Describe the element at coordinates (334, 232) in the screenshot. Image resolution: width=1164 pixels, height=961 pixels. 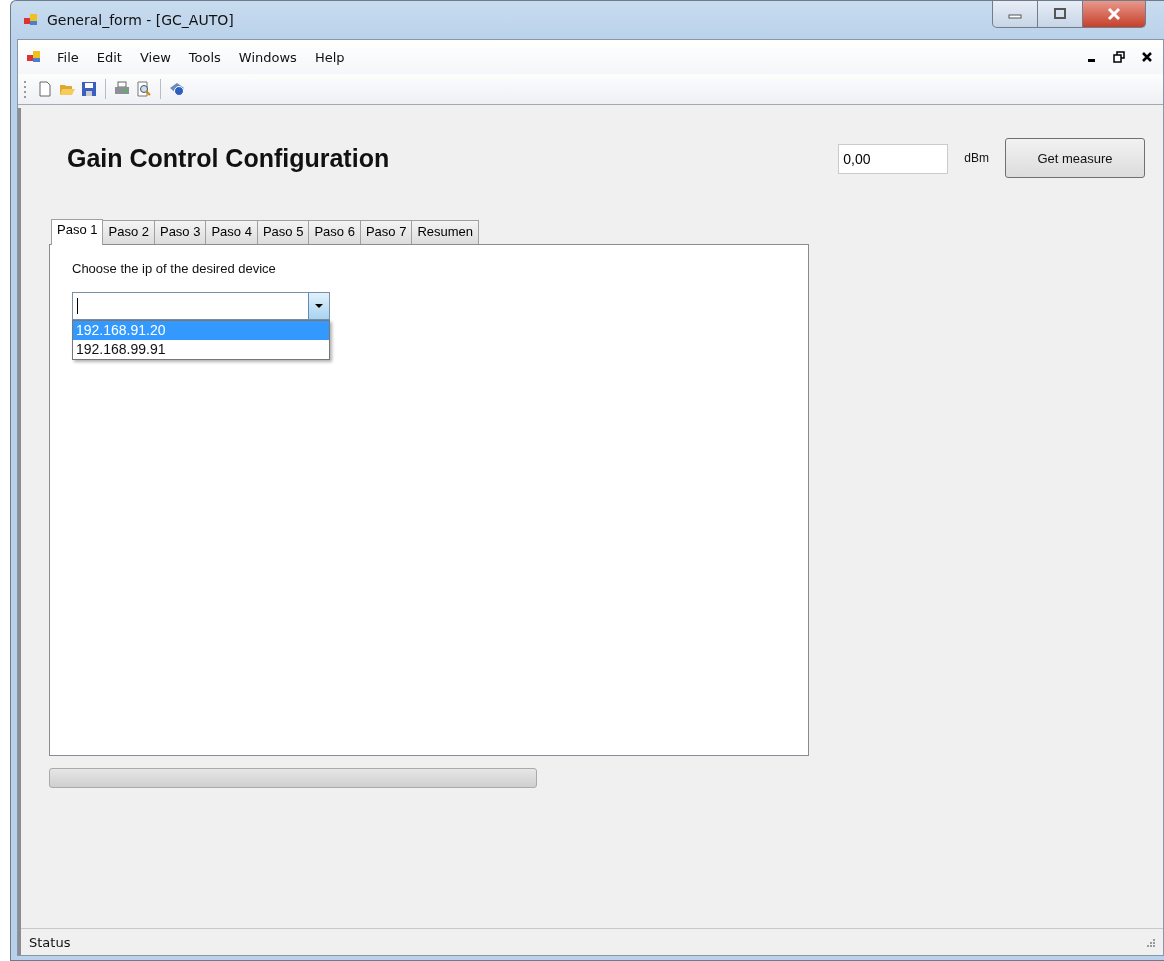
I see `tab: Paso 6` at that location.